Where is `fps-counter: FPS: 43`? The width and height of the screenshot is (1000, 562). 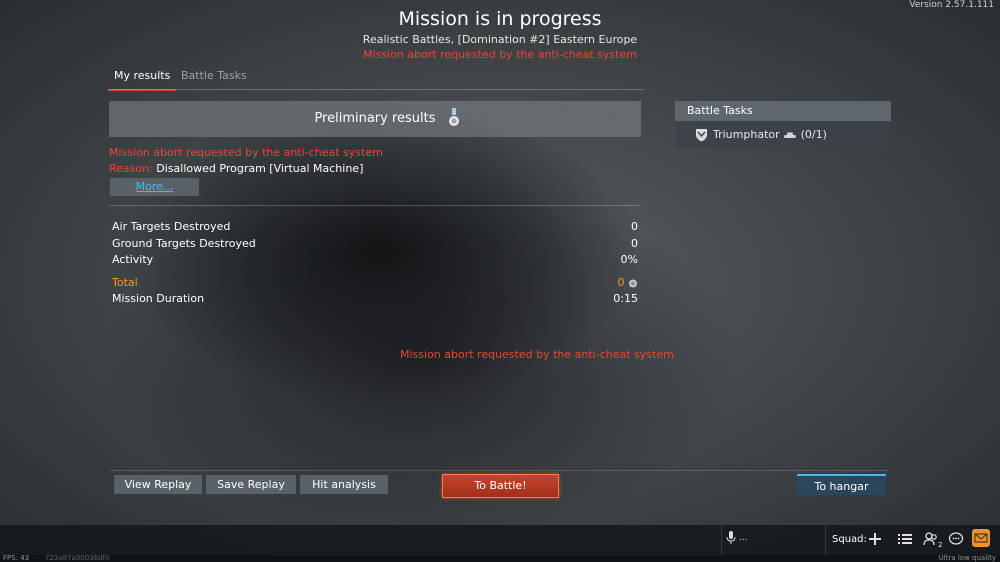
fps-counter: FPS: 43 is located at coordinates (16, 558).